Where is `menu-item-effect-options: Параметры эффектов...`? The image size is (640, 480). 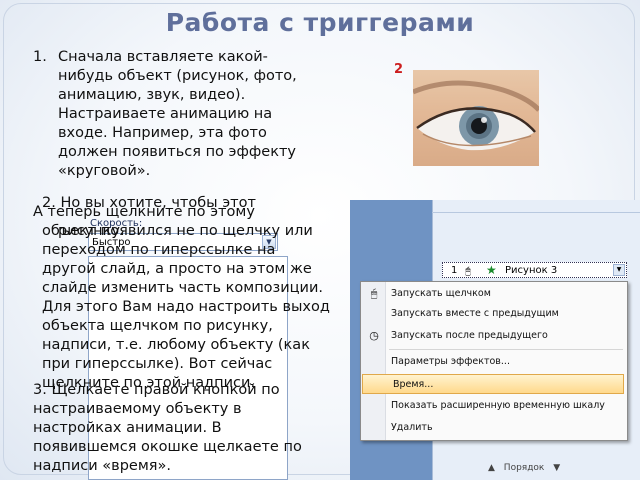 menu-item-effect-options: Параметры эффектов... is located at coordinates (494, 362).